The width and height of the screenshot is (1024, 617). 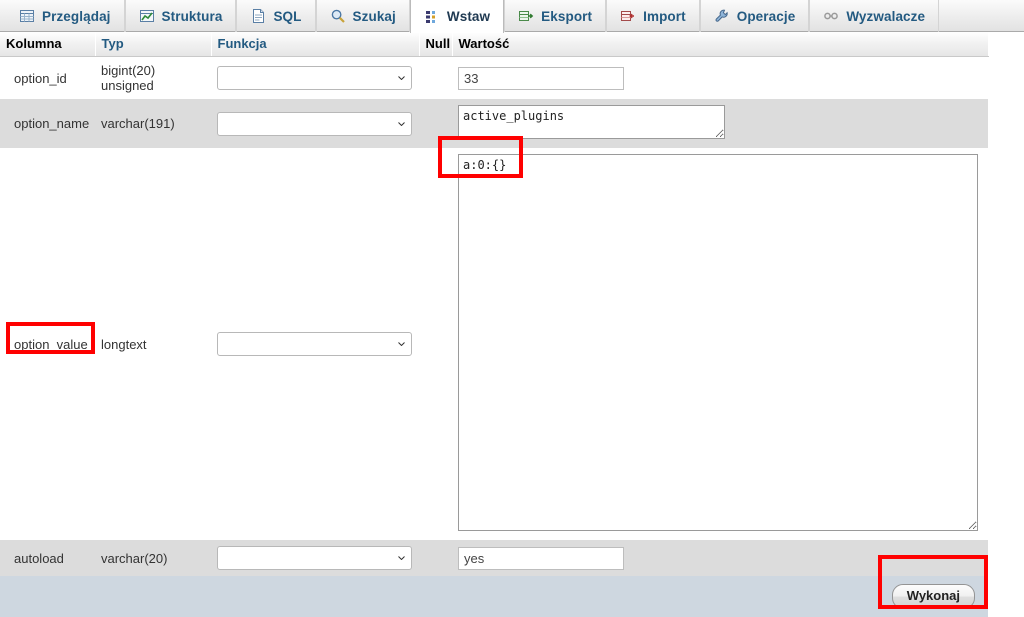 I want to click on tab-operacje: Operacje, so click(x=754, y=16).